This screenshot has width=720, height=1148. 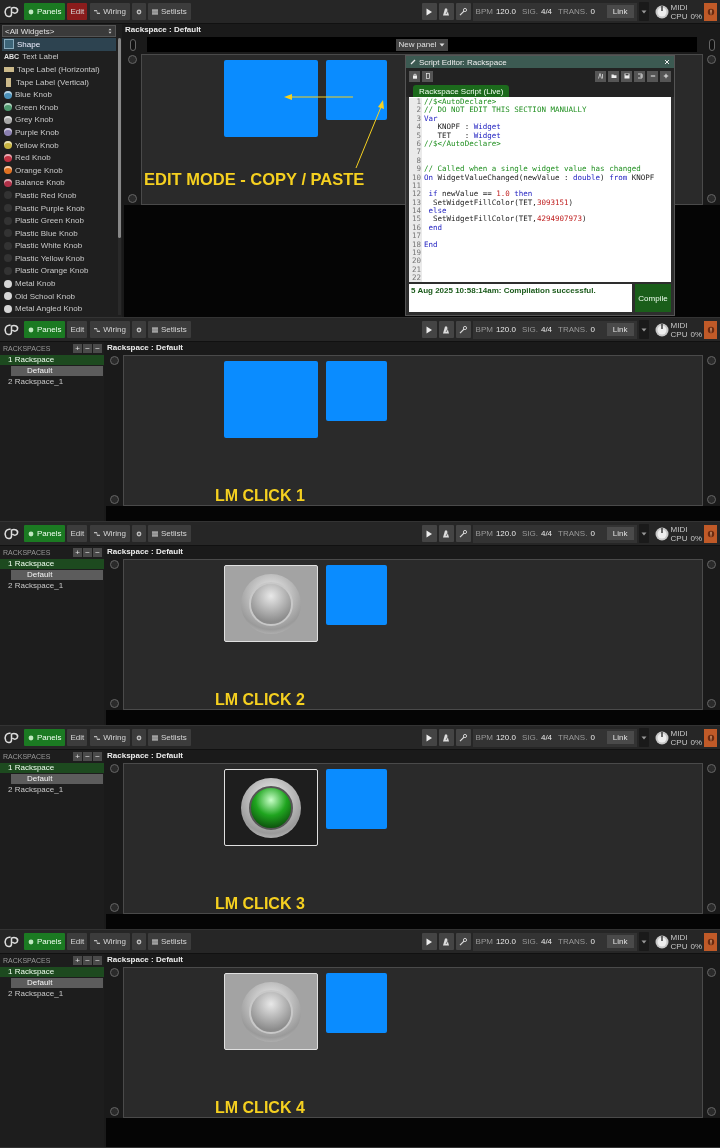 I want to click on palette-item: Plastic Green Knob, so click(x=59, y=220).